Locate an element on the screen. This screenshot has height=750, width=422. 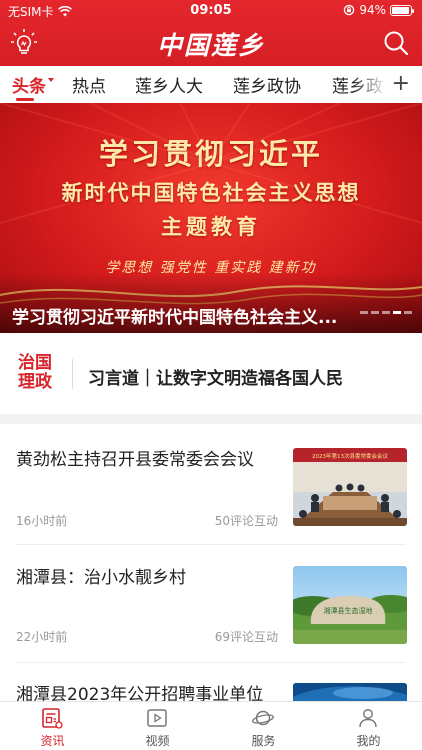
news-time: 22小时前 is located at coordinates (42, 637).